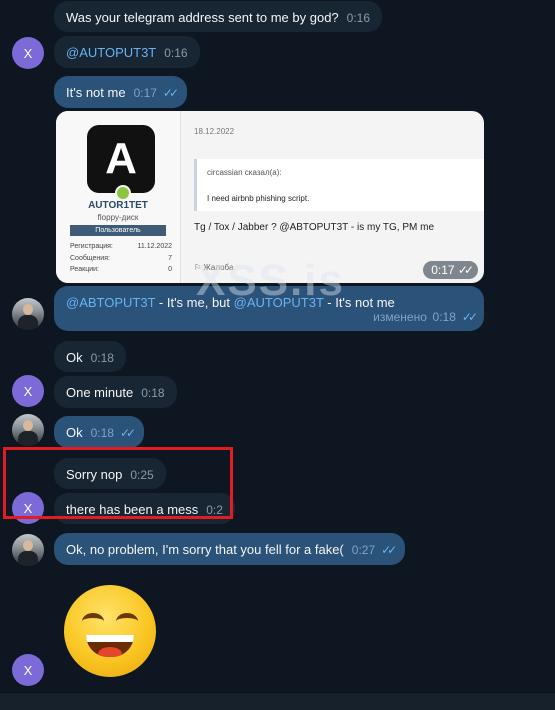 This screenshot has height=710, width=555. I want to click on profile-logo: A, so click(121, 159).